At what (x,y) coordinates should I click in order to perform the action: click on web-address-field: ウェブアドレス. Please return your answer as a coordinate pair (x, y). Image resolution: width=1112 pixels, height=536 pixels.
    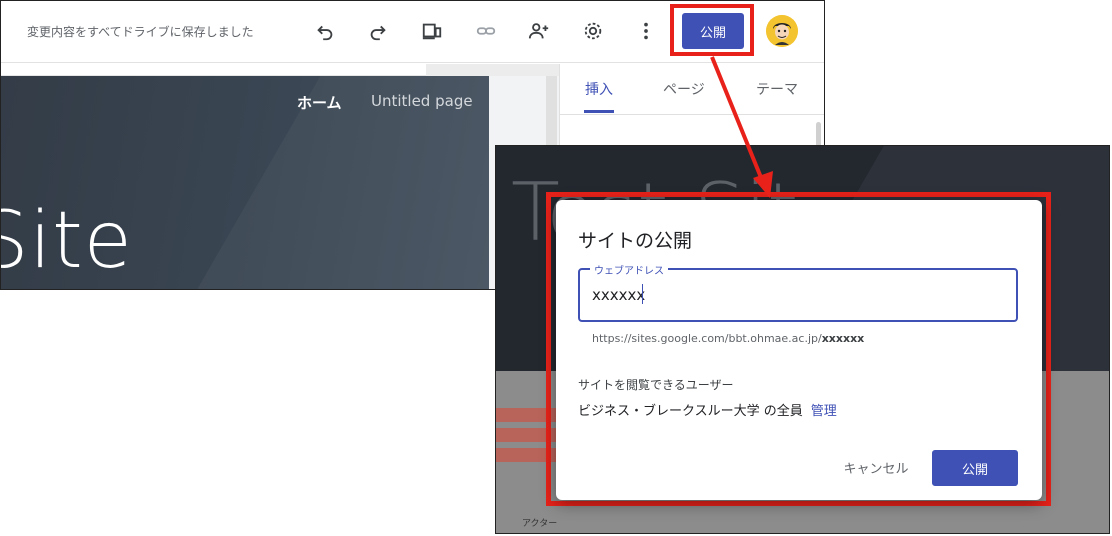
    Looking at the image, I should click on (798, 292).